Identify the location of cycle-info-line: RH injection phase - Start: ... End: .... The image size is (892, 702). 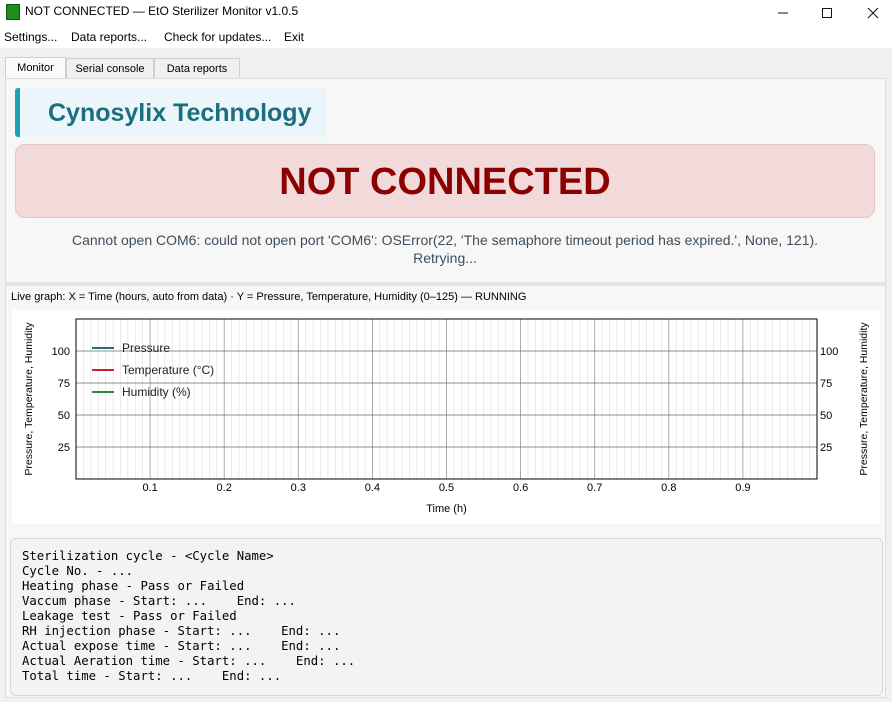
(181, 631).